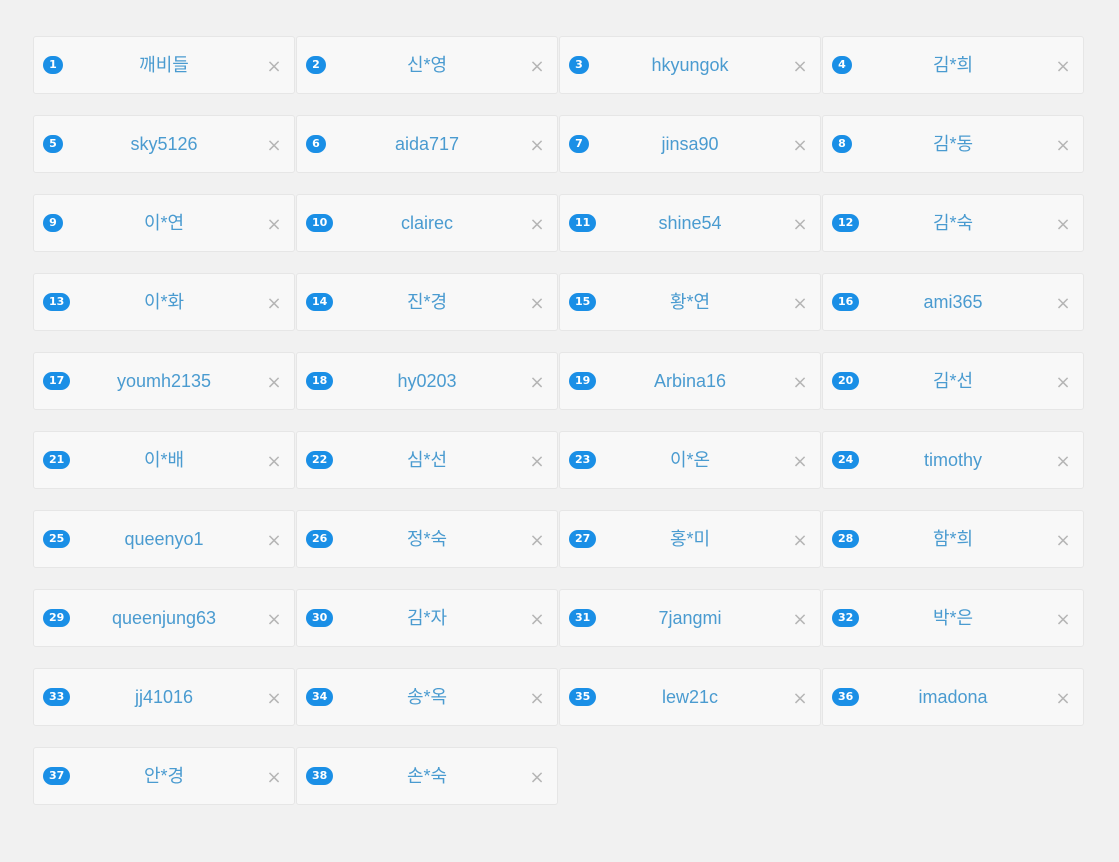  I want to click on participant-name: 이*배, so click(164, 460).